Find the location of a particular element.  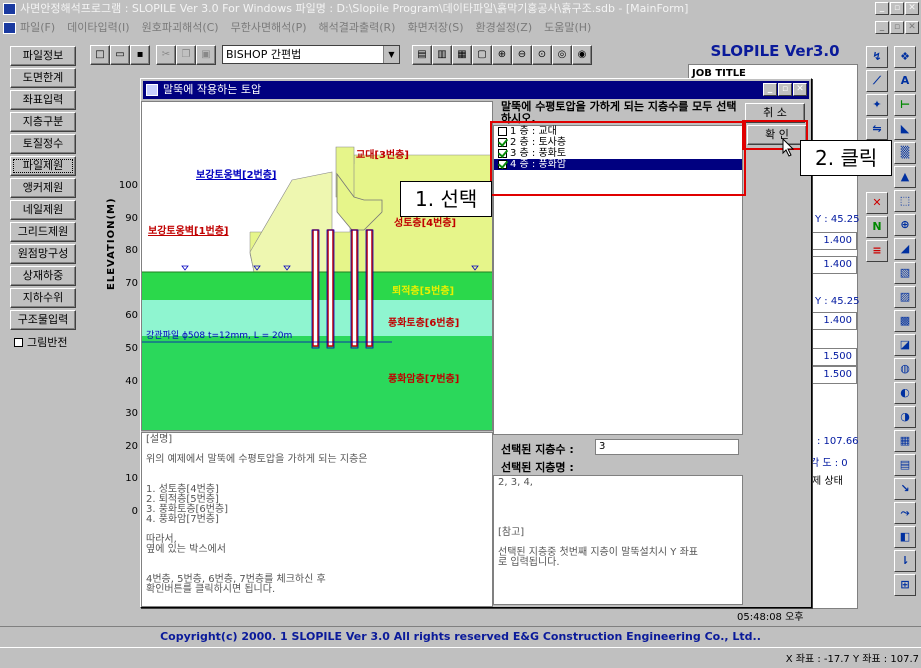

grid-icon: ▤ is located at coordinates (422, 55).